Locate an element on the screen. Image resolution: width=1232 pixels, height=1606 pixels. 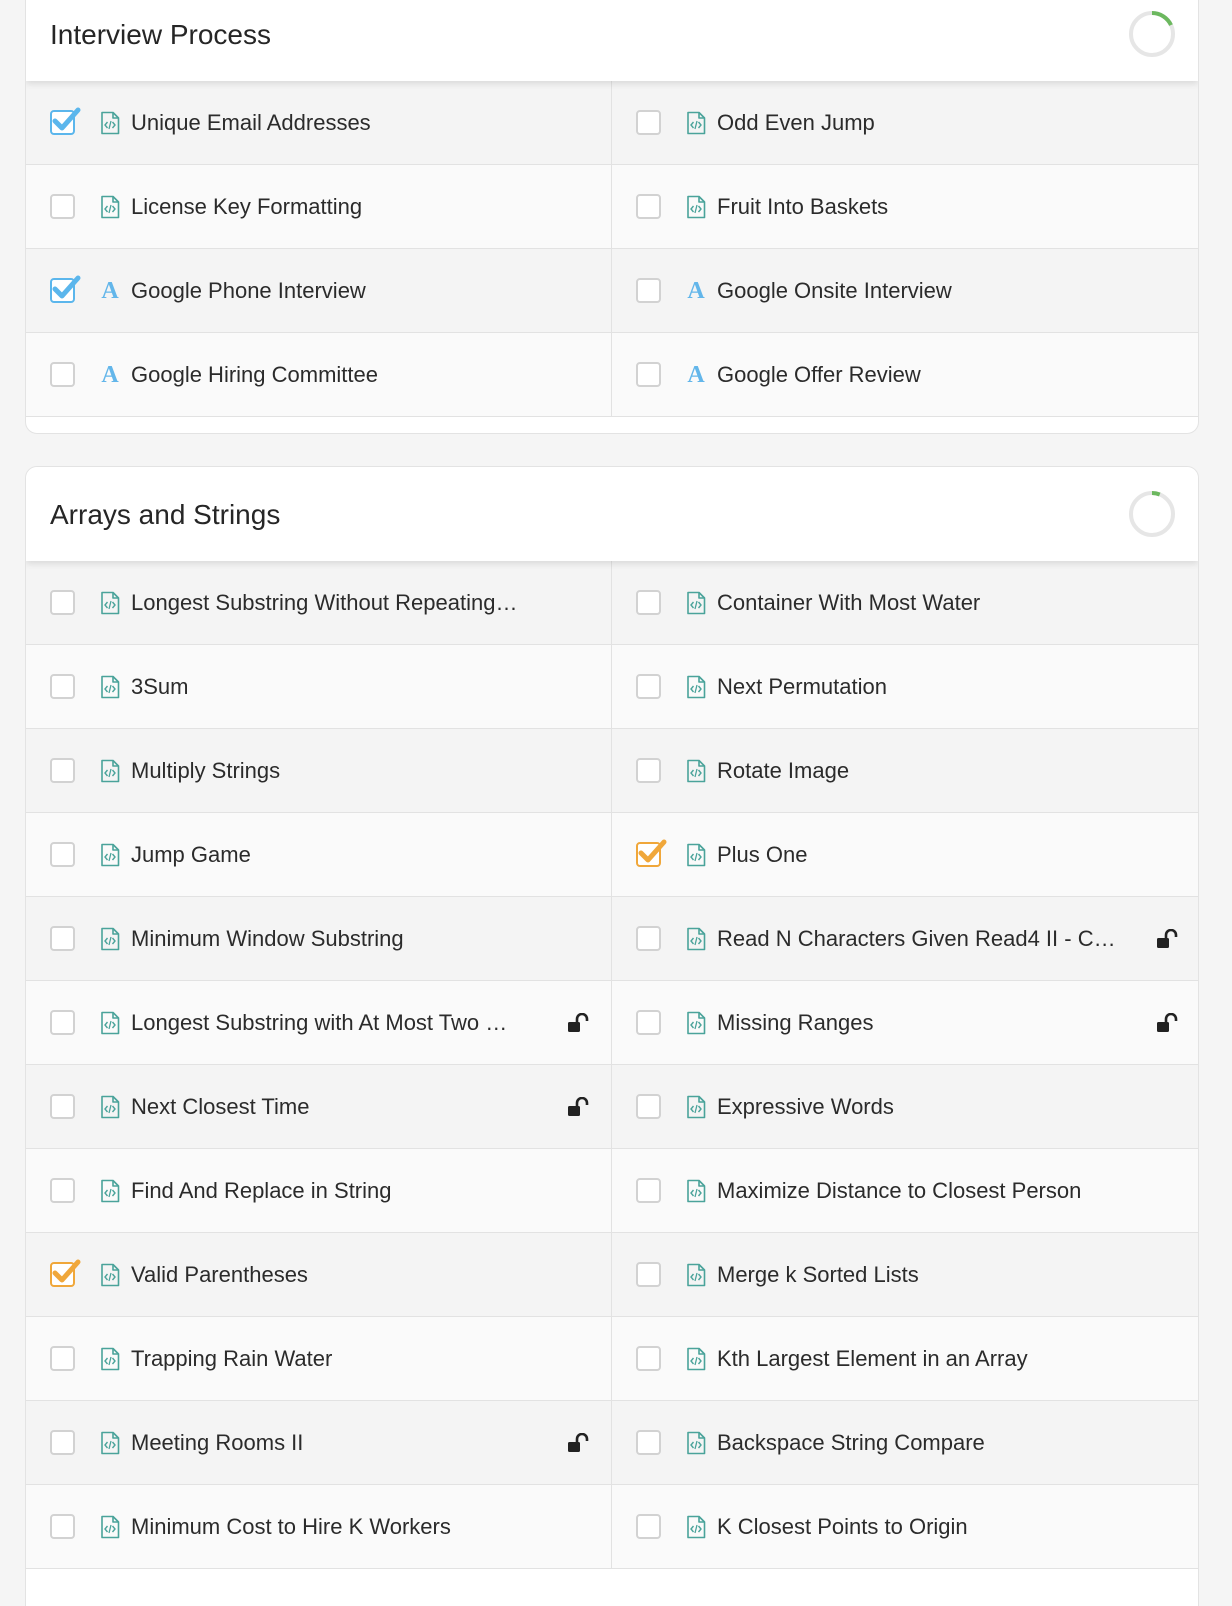
question-title: Plus One is located at coordinates (762, 855).